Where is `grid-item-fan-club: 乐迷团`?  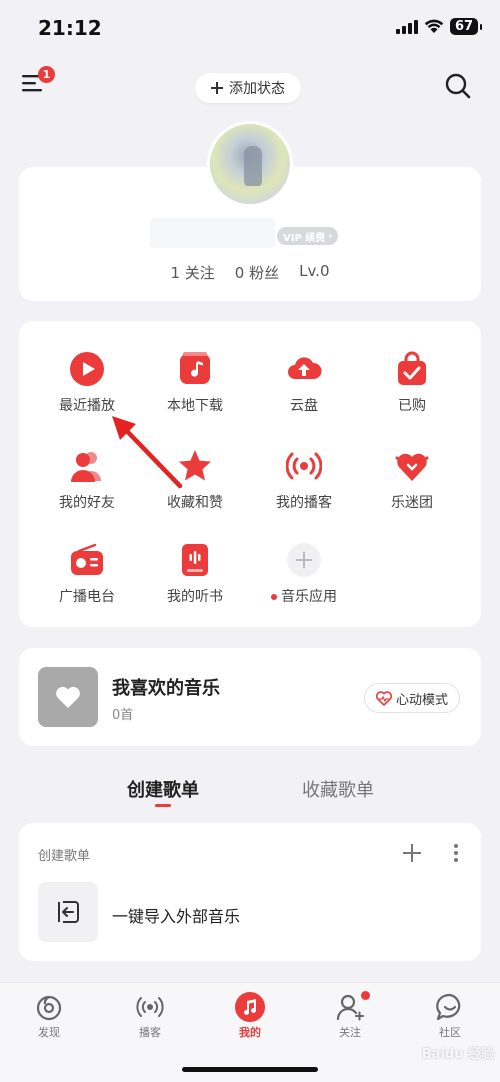
grid-item-fan-club: 乐迷团 is located at coordinates (412, 480).